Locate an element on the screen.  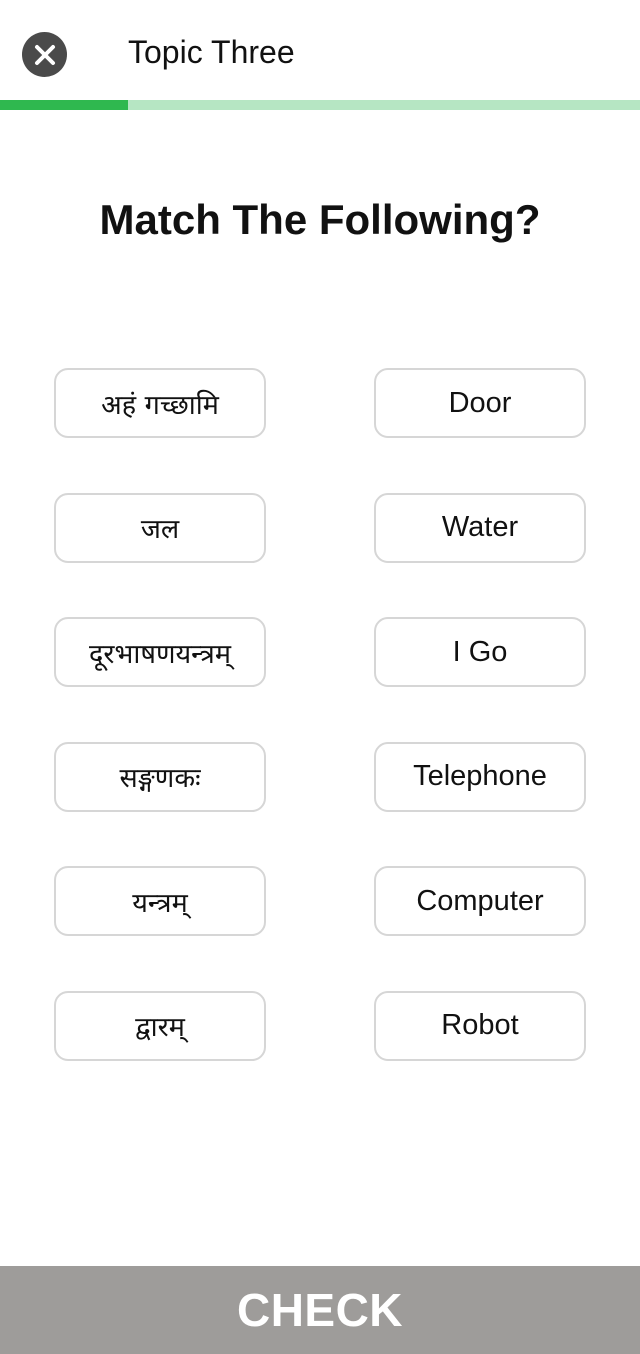
progress-fill is located at coordinates (64, 105).